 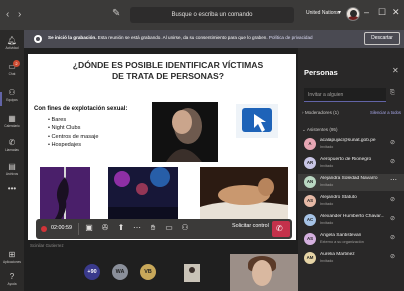 I want to click on minimize-button: –, so click(x=366, y=12).